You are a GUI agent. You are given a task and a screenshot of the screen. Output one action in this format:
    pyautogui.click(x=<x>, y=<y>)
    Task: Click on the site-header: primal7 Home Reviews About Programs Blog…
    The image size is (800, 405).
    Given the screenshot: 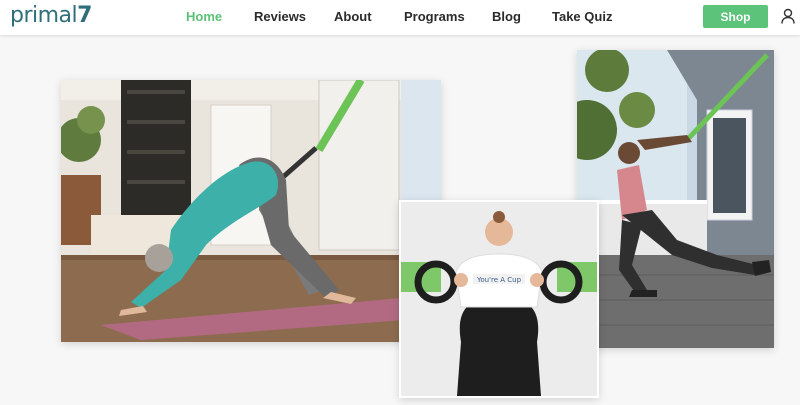 What is the action you would take?
    pyautogui.click(x=400, y=17)
    